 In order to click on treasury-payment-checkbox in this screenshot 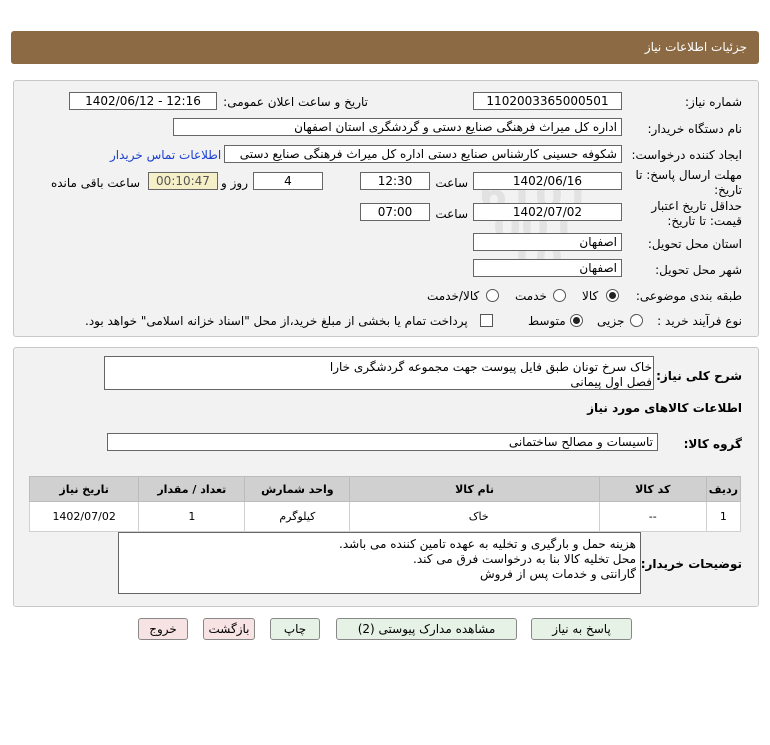, I will do `click(486, 320)`.